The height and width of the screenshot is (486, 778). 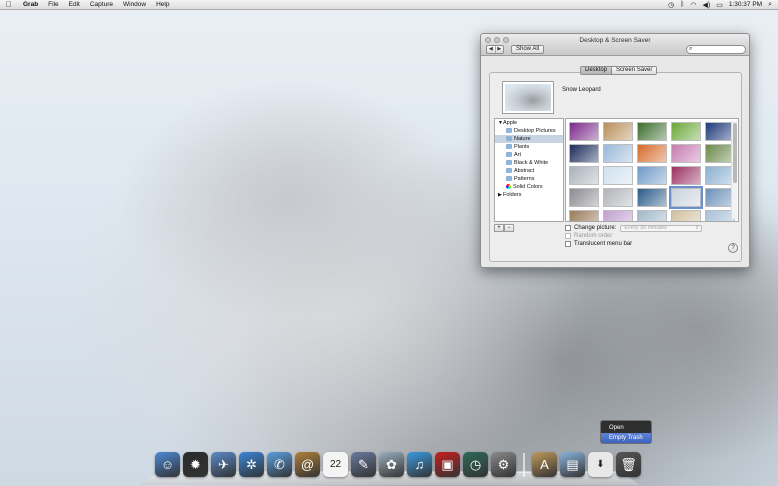 I want to click on back-forward-buttons: ◀ ▶, so click(x=495, y=49).